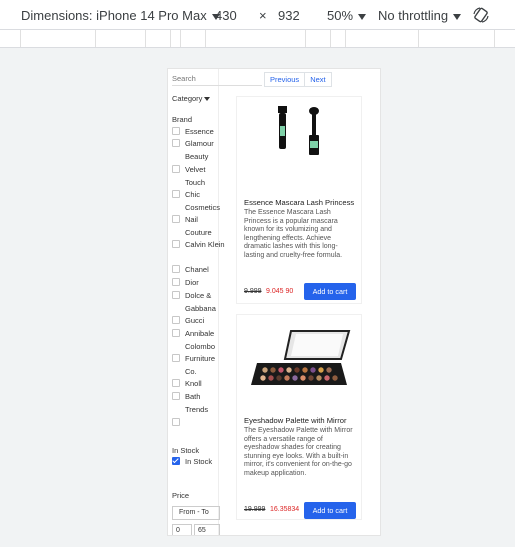 This screenshot has width=515, height=547. What do you see at coordinates (192, 282) in the screenshot?
I see `brand-label: Dior` at bounding box center [192, 282].